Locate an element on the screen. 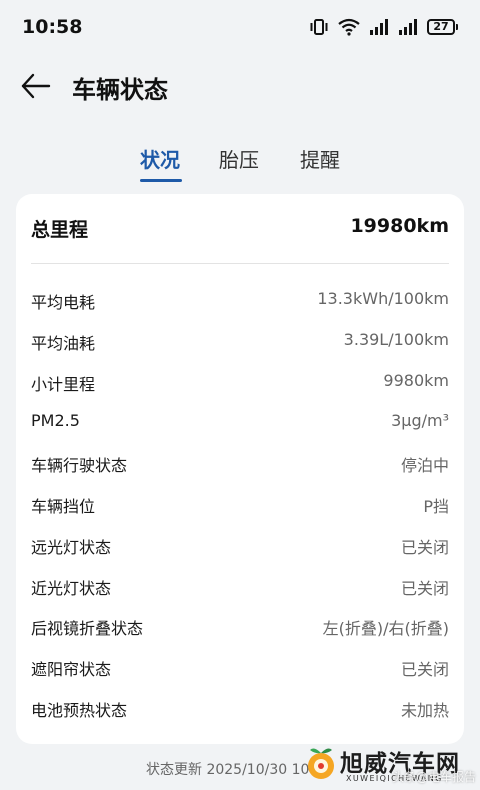  battery-level: 27 is located at coordinates (441, 27).